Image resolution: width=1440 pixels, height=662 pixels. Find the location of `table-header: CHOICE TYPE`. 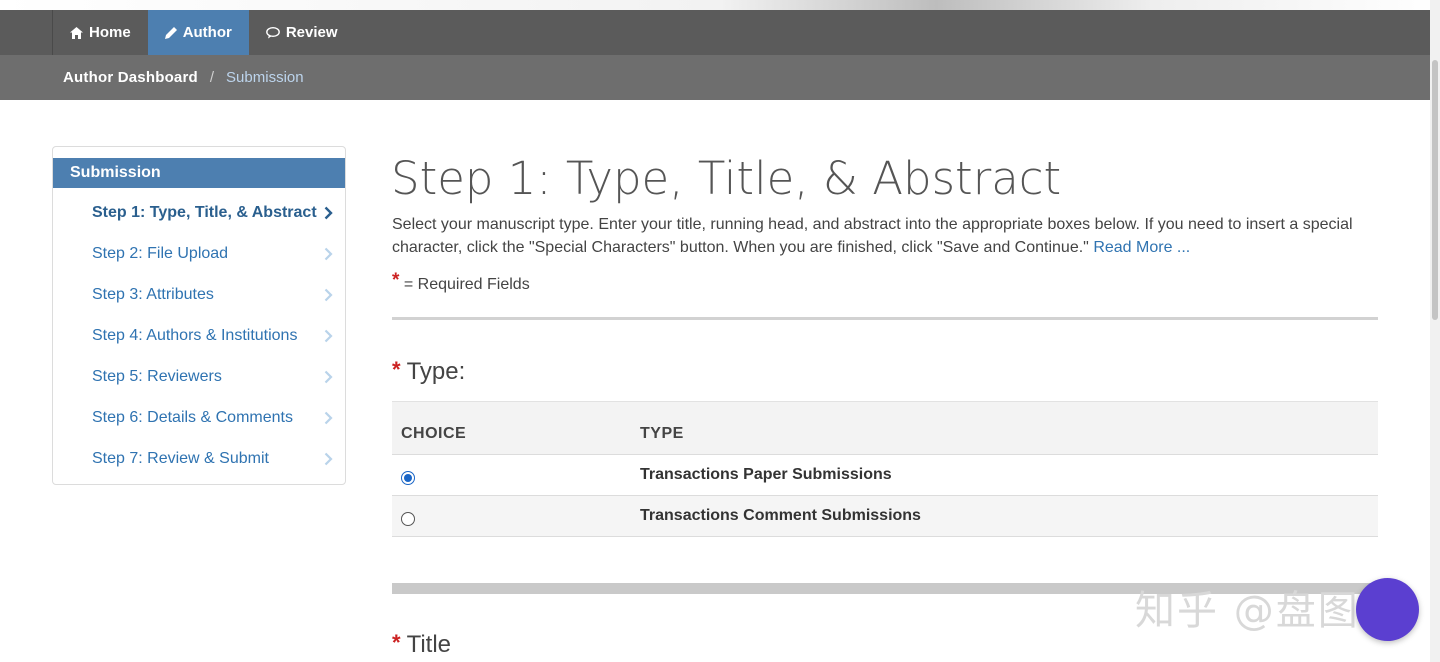

table-header: CHOICE TYPE is located at coordinates (885, 428).